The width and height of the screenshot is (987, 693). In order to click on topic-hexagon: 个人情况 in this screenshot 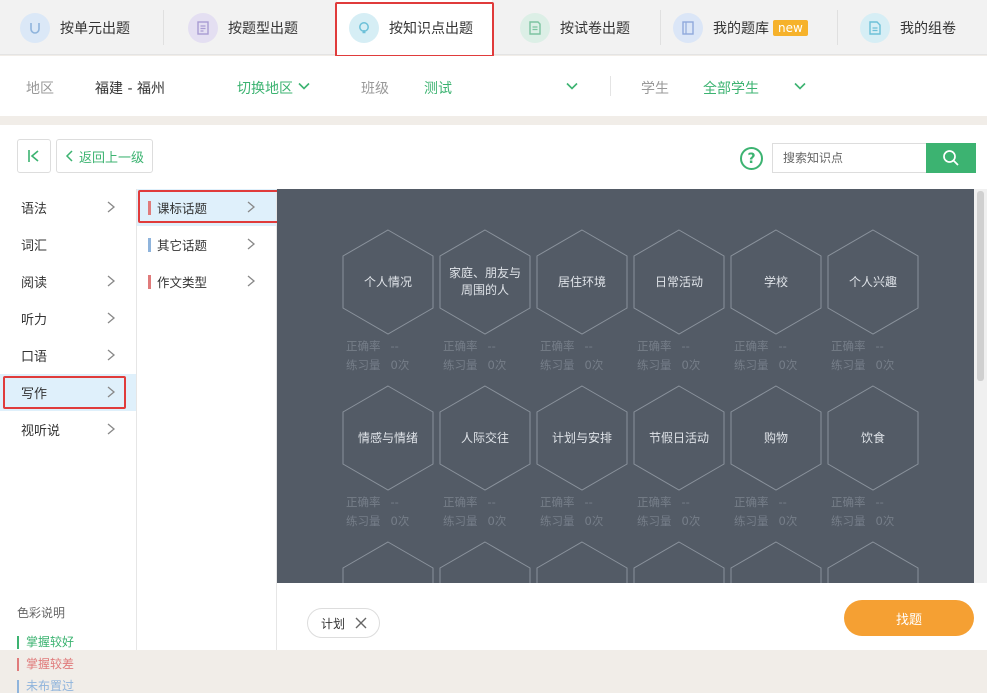, I will do `click(388, 282)`.